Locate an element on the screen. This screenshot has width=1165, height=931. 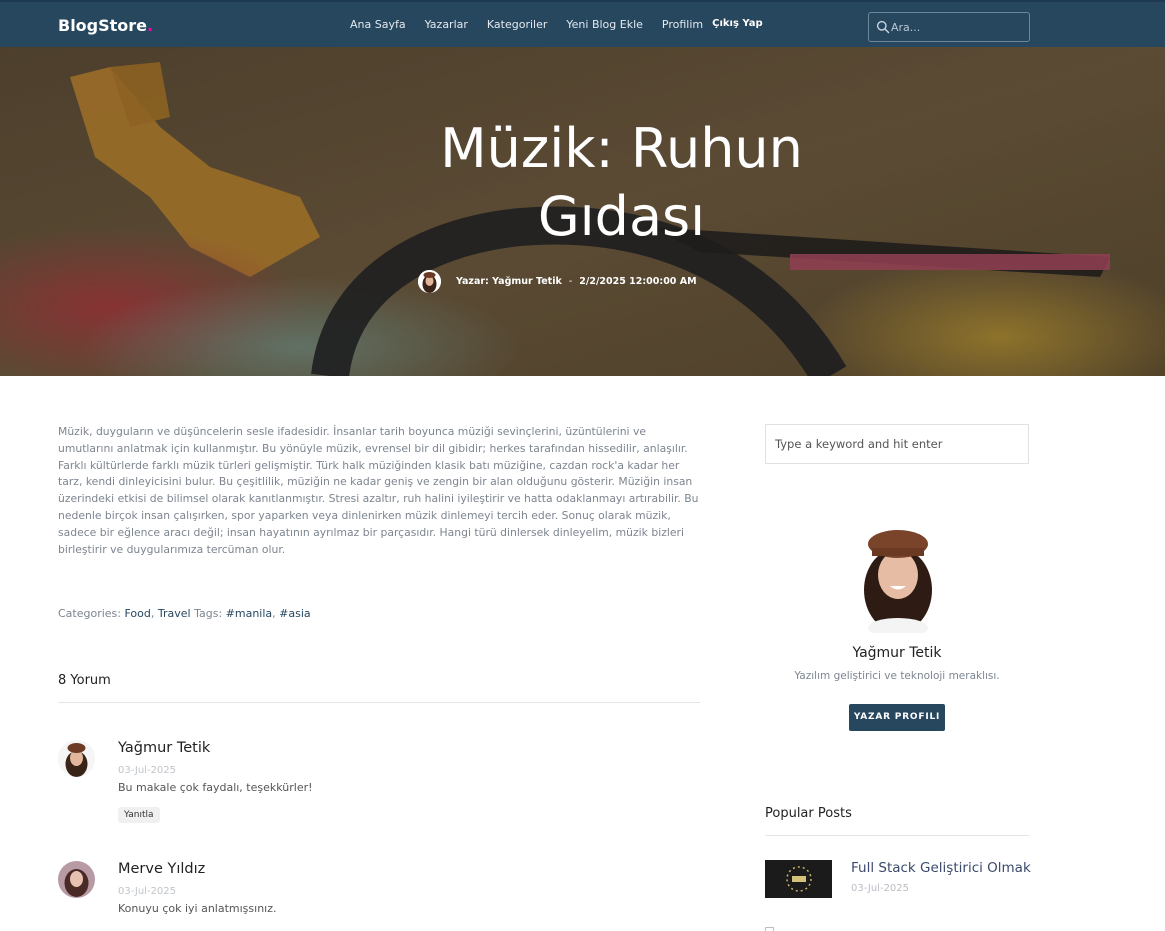
hero-title: Müzik: Ruhun Gıdası is located at coordinates (621, 182).